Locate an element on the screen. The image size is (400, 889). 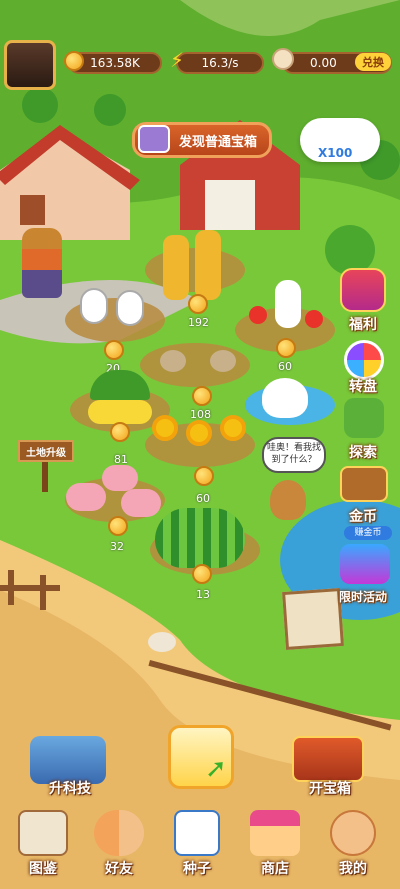
nav-item-shop: 商店 is located at coordinates (275, 848).